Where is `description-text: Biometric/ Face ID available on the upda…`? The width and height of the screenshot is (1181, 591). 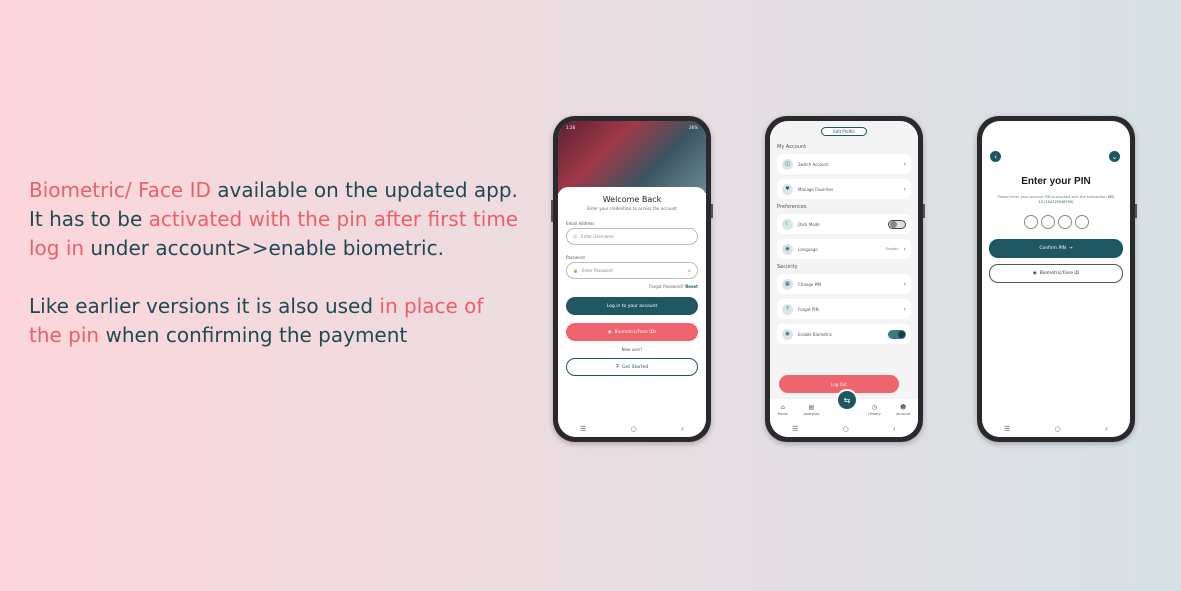 description-text: Biometric/ Face ID available on the upda… is located at coordinates (274, 263).